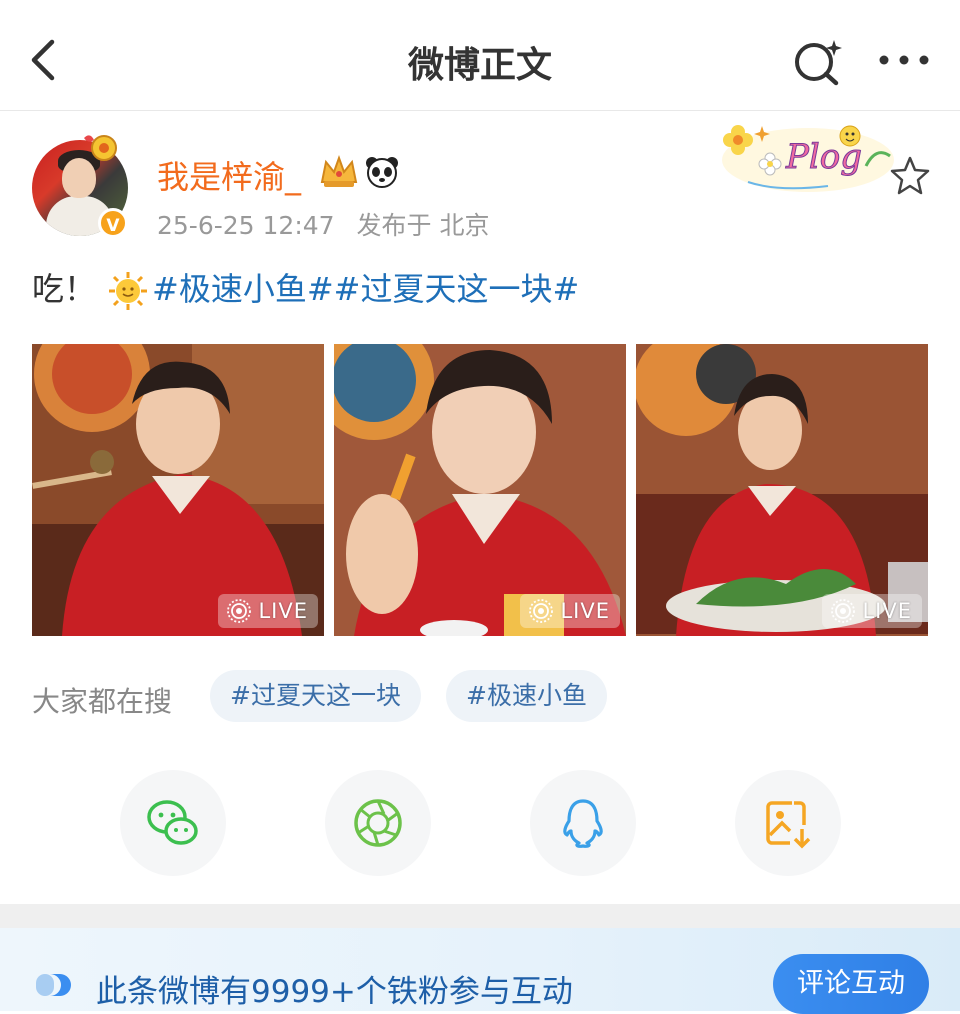  Describe the element at coordinates (334, 992) in the screenshot. I see `banner-text: 此条微博有9999+个铁粉参与互动` at that location.